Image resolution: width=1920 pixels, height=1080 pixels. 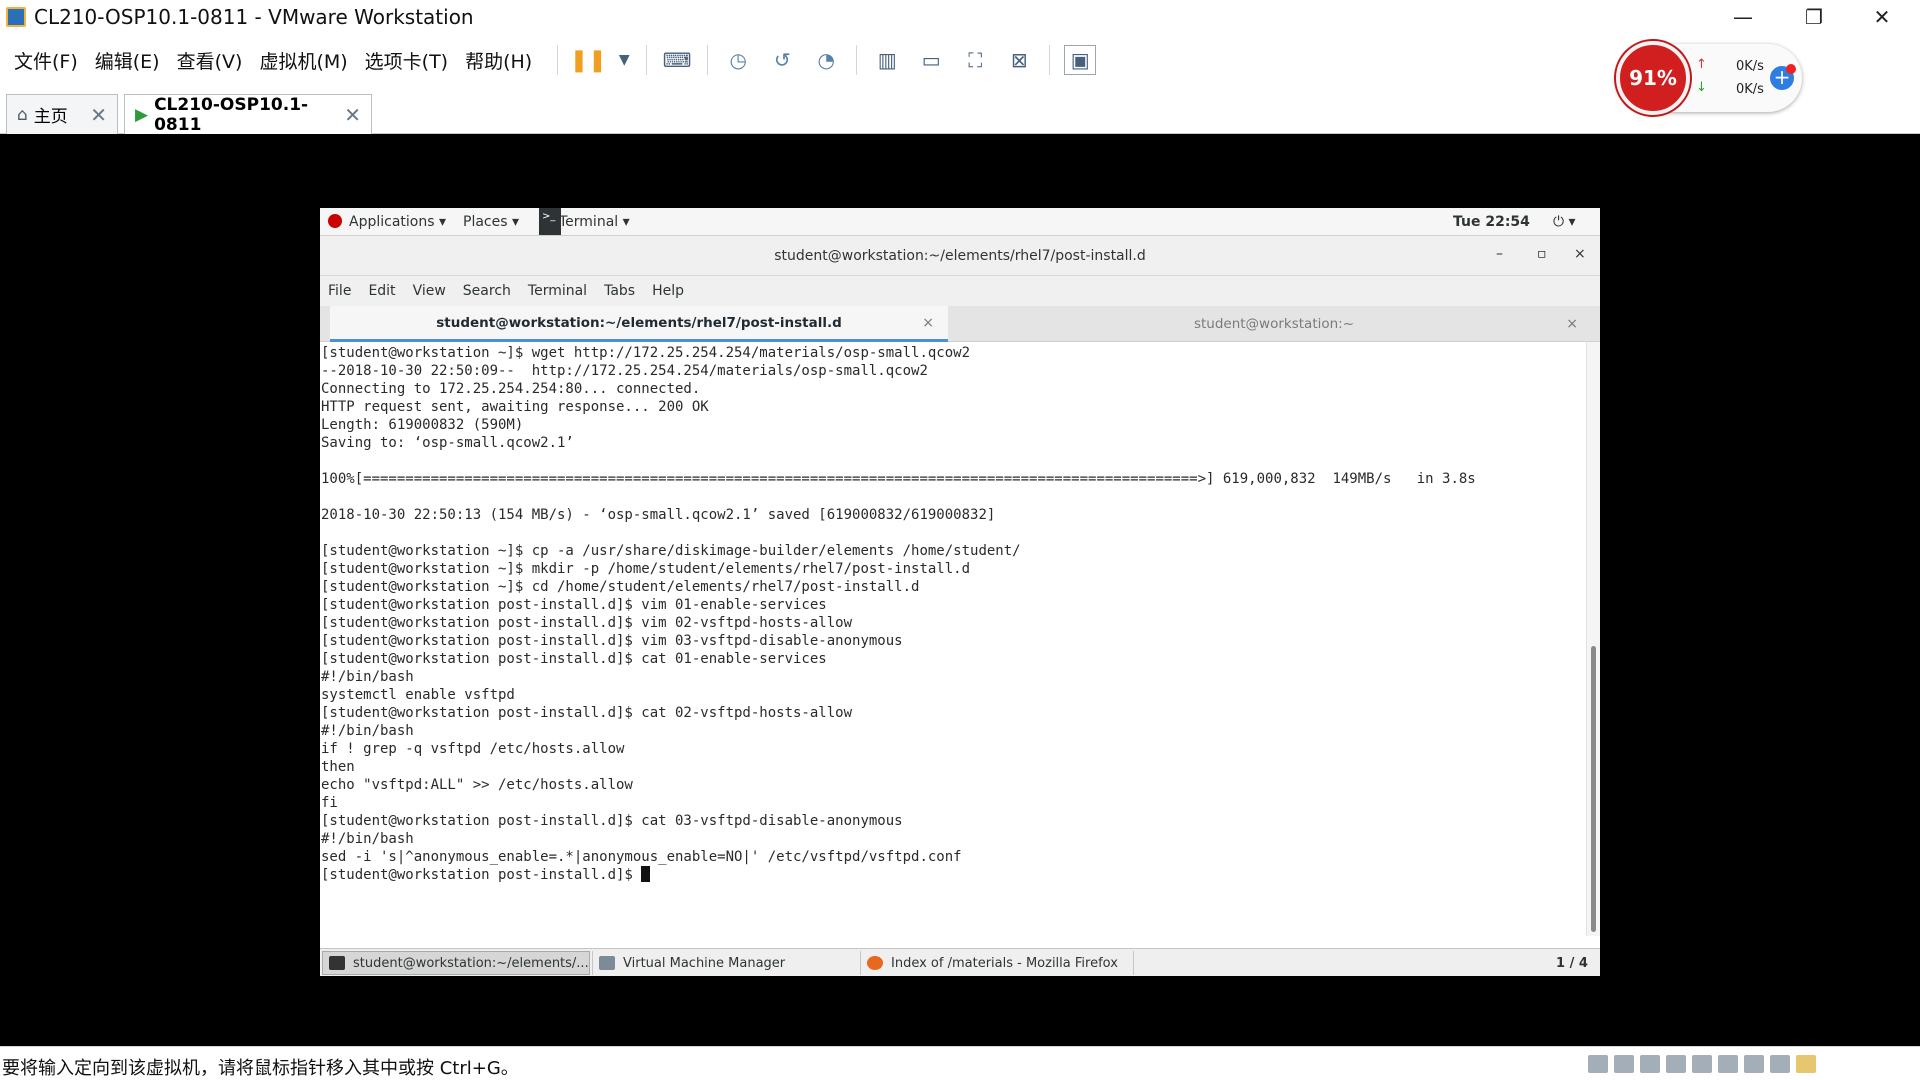 What do you see at coordinates (1564, 222) in the screenshot?
I see `power-menu-icon: ⏻ ▾` at bounding box center [1564, 222].